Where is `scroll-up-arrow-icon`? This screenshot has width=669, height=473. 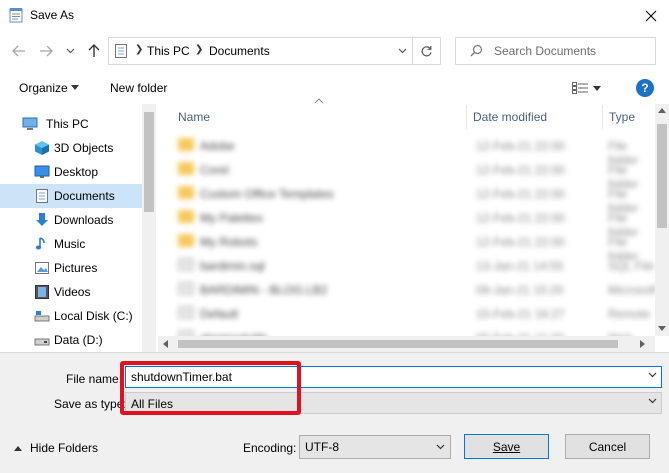 scroll-up-arrow-icon is located at coordinates (662, 110).